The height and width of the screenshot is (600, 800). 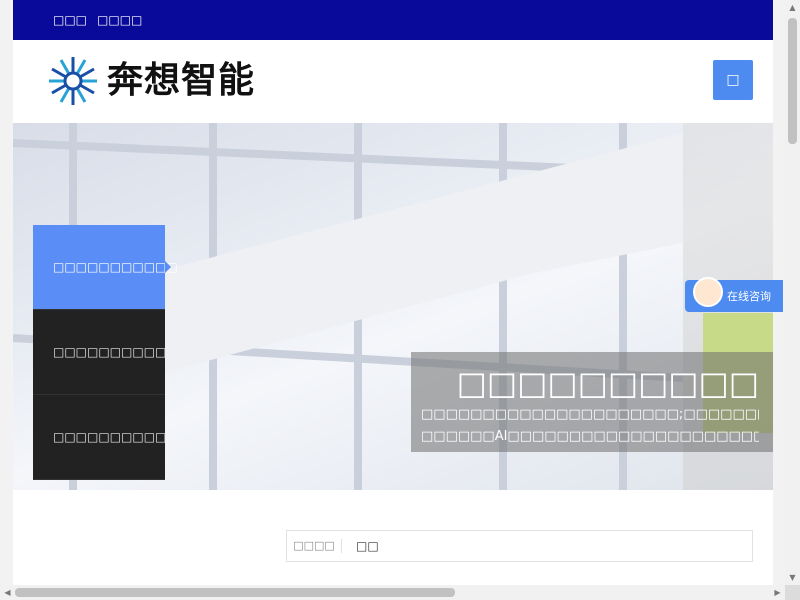 I want to click on horizontal-scrollbar: ◀ ▶, so click(x=392, y=592).